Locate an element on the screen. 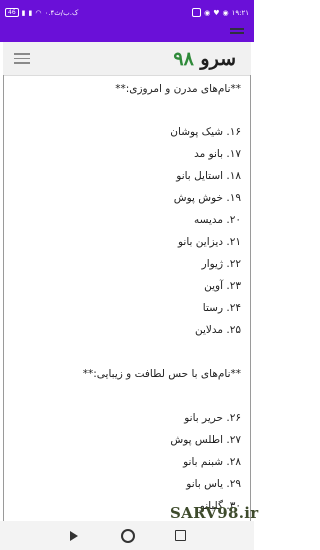 This screenshot has height=550, width=320. home-circle-icon is located at coordinates (128, 536).